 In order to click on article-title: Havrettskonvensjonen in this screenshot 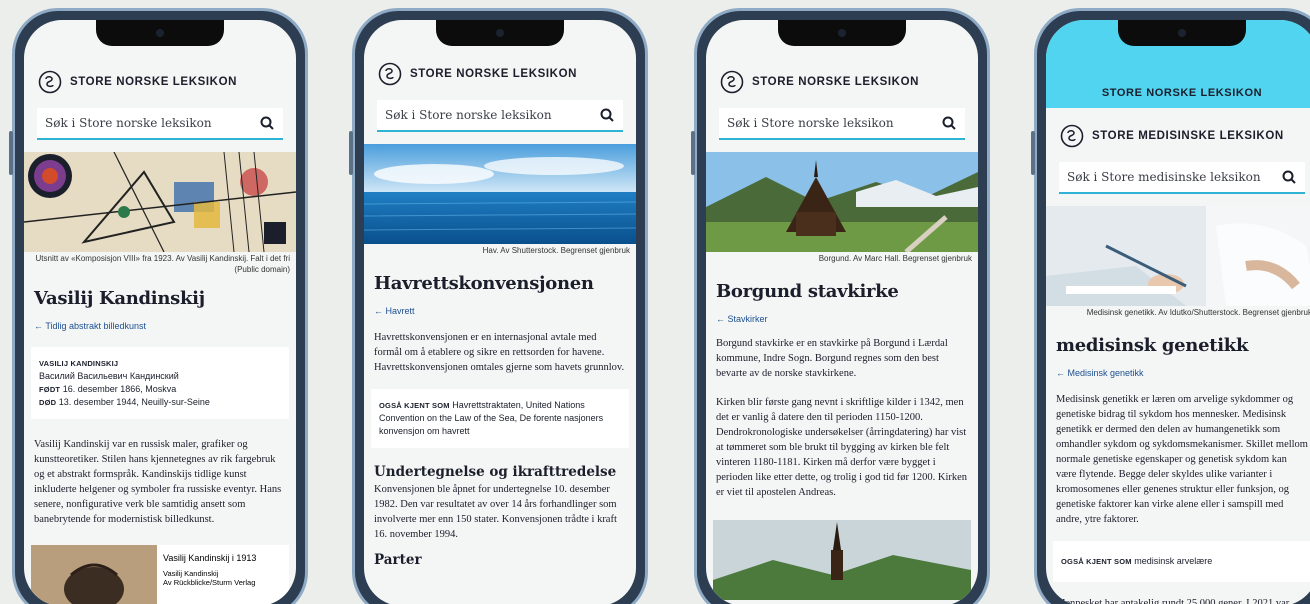, I will do `click(484, 283)`.